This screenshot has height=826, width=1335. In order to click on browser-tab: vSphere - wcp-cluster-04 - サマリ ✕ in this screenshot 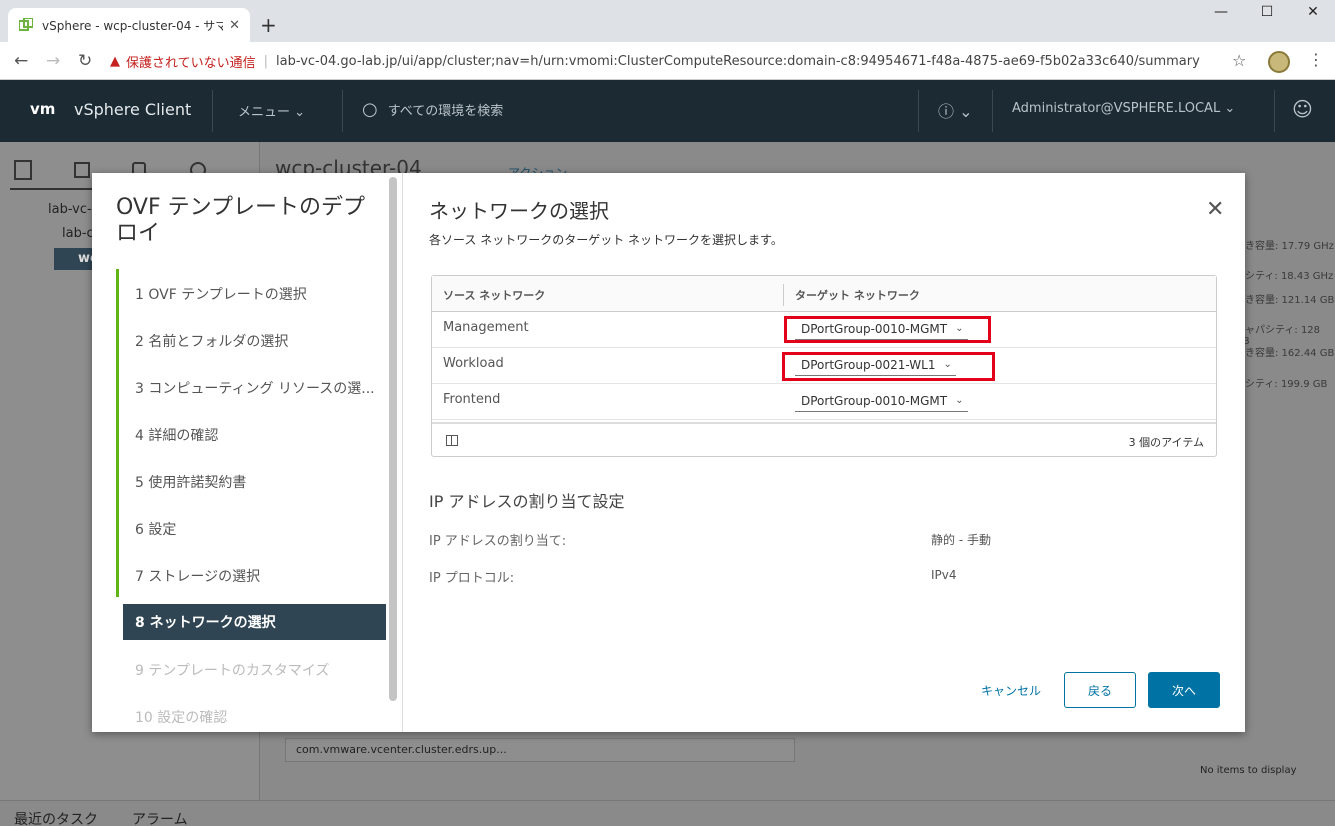, I will do `click(129, 25)`.